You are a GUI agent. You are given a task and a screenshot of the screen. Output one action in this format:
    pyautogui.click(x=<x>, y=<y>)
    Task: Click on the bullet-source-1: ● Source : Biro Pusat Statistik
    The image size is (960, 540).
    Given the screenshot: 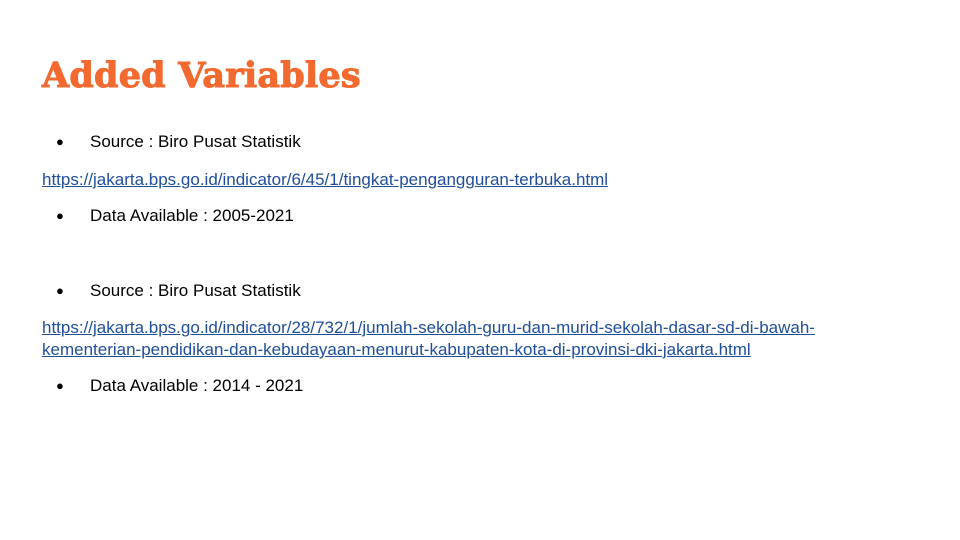 What is the action you would take?
    pyautogui.click(x=178, y=142)
    